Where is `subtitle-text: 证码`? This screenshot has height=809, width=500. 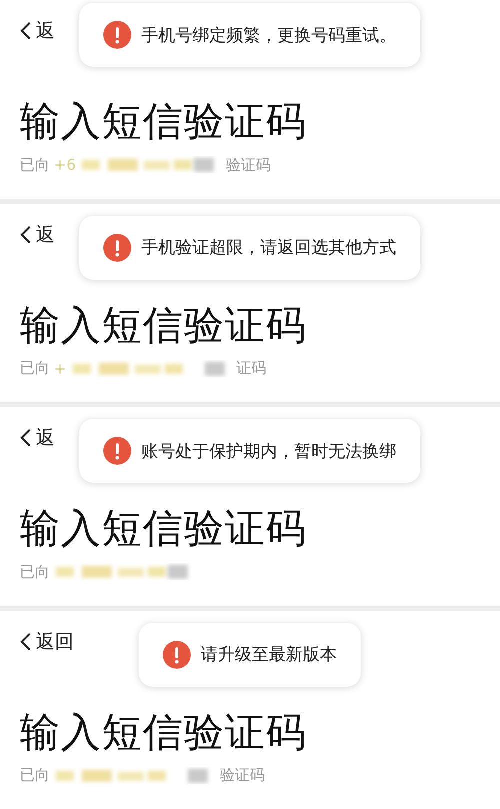 subtitle-text: 证码 is located at coordinates (251, 368).